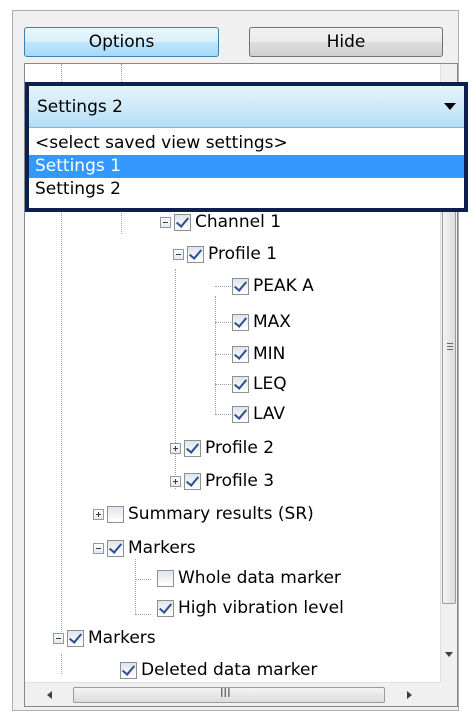 The height and width of the screenshot is (725, 473). I want to click on tree-item-min: MIN, so click(258, 354).